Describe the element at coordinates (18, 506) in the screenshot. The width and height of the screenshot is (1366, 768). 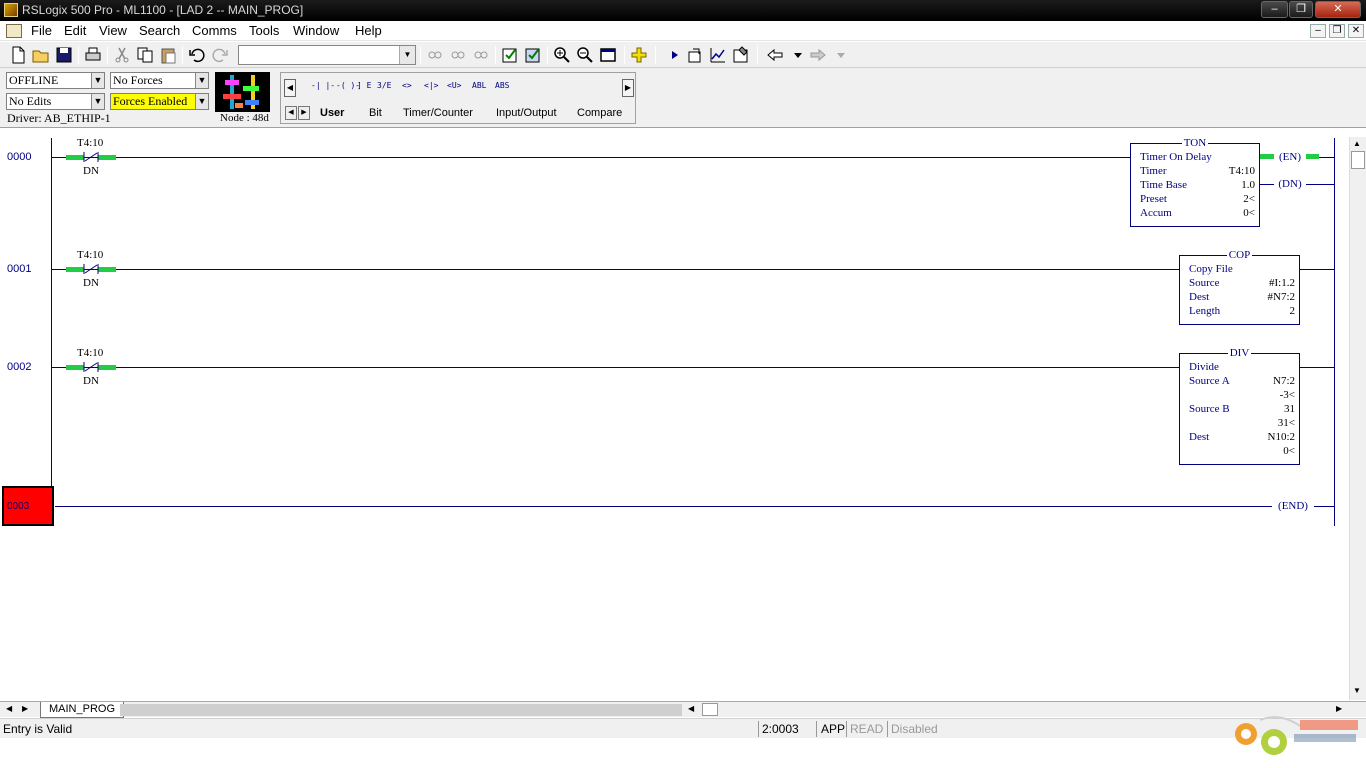
I see `rung-number: 0003` at that location.